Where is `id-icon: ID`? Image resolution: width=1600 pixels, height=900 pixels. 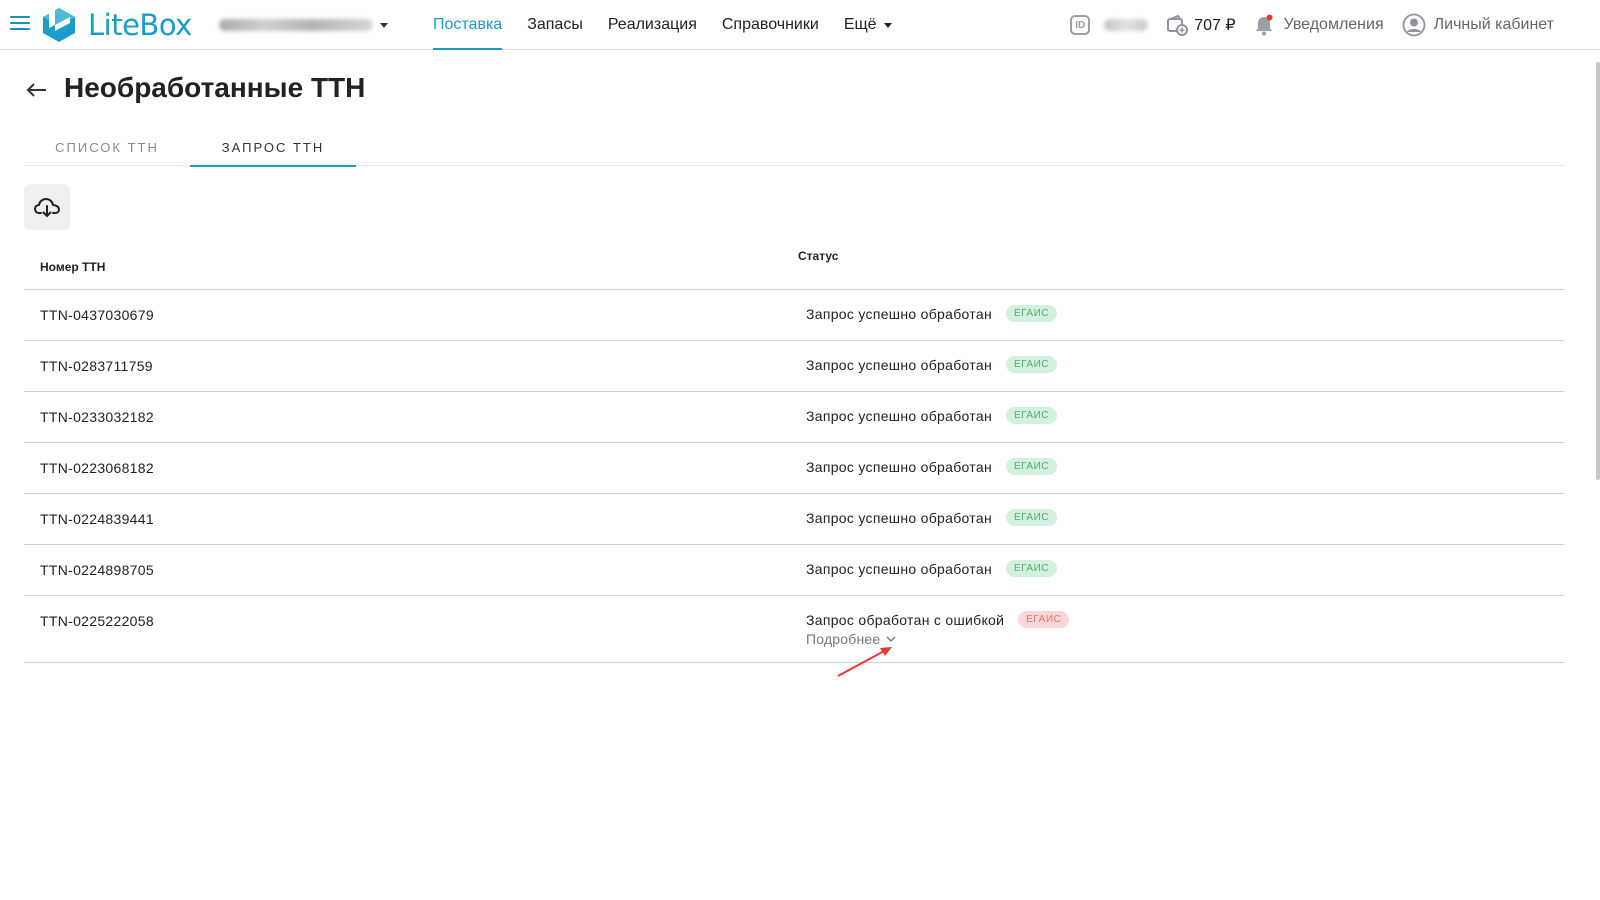 id-icon: ID is located at coordinates (1080, 25).